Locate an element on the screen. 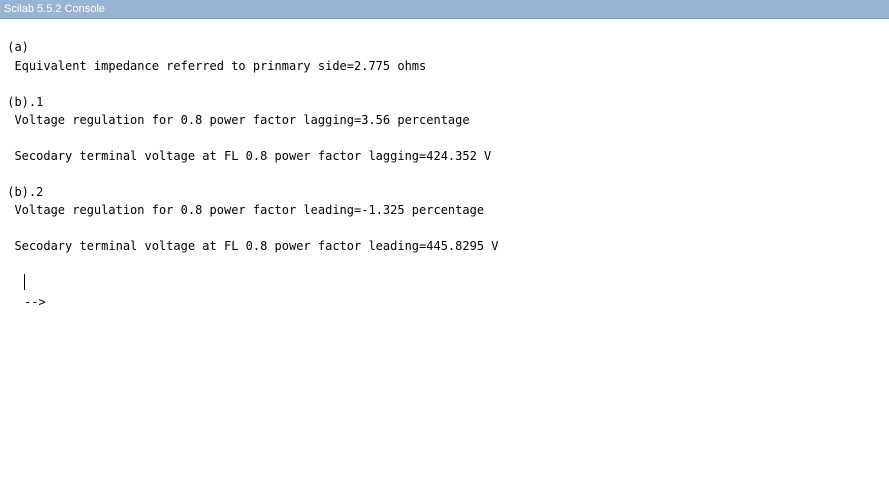  window-title: Scilab 5.5.2 Console is located at coordinates (54, 9).